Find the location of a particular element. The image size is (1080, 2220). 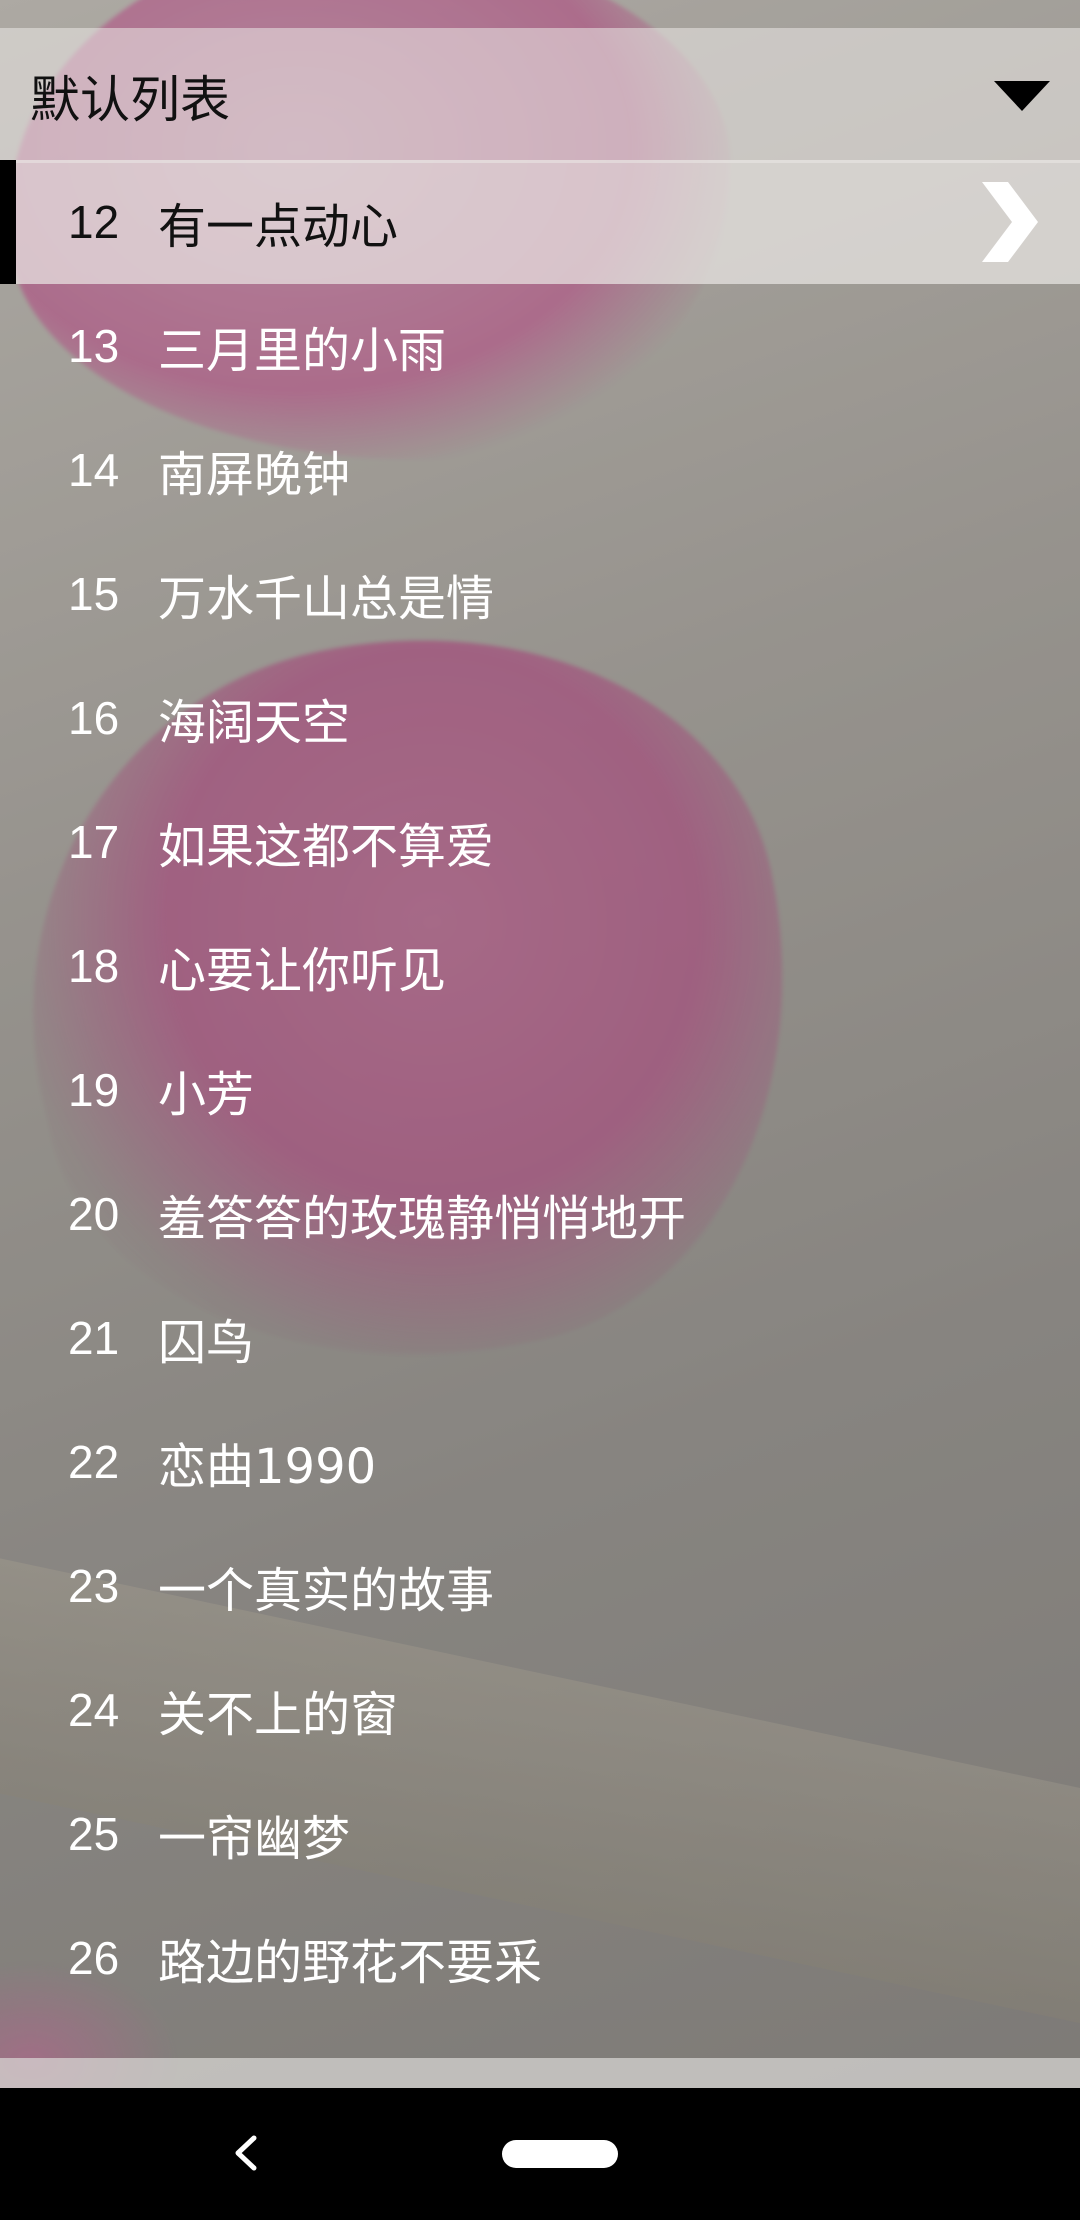

song-title: 如果这都不算爱 is located at coordinates (326, 847).